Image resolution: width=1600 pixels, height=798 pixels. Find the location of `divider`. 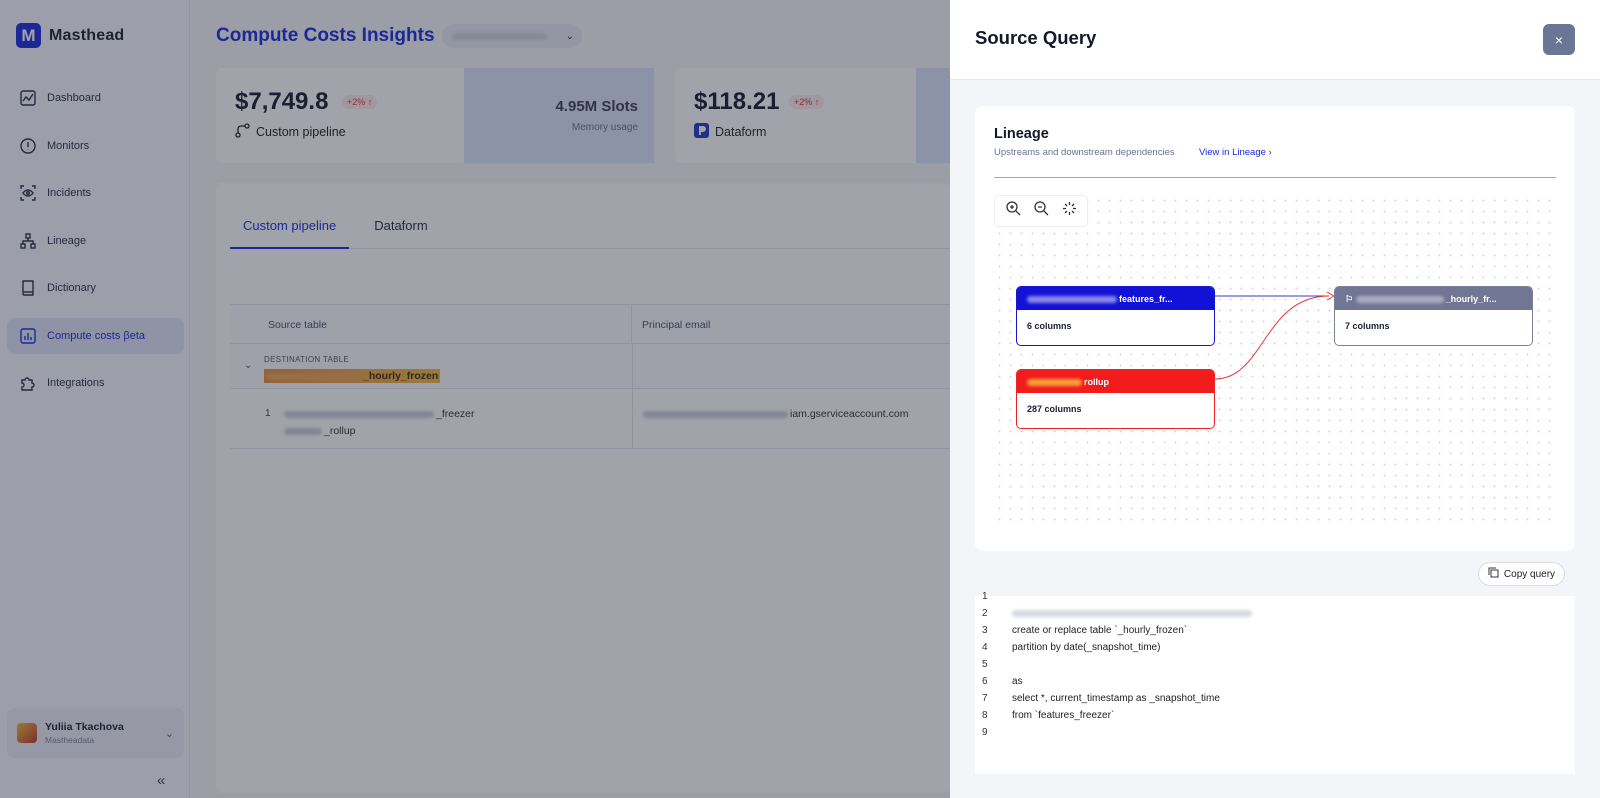

divider is located at coordinates (1275, 177).